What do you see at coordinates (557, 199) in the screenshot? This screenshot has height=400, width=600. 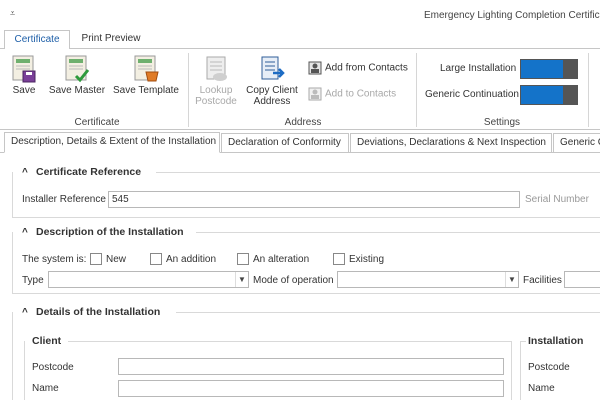 I see `serial-number-label: Serial Number` at bounding box center [557, 199].